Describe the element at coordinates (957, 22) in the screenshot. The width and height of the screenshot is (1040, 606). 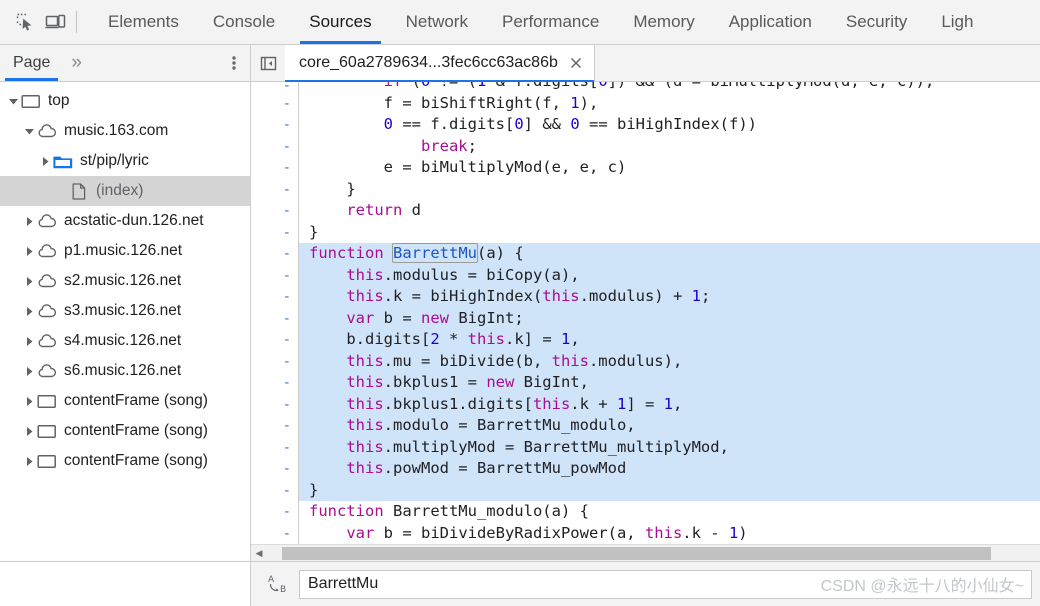
I see `tab-lighthouse: Ligh` at that location.